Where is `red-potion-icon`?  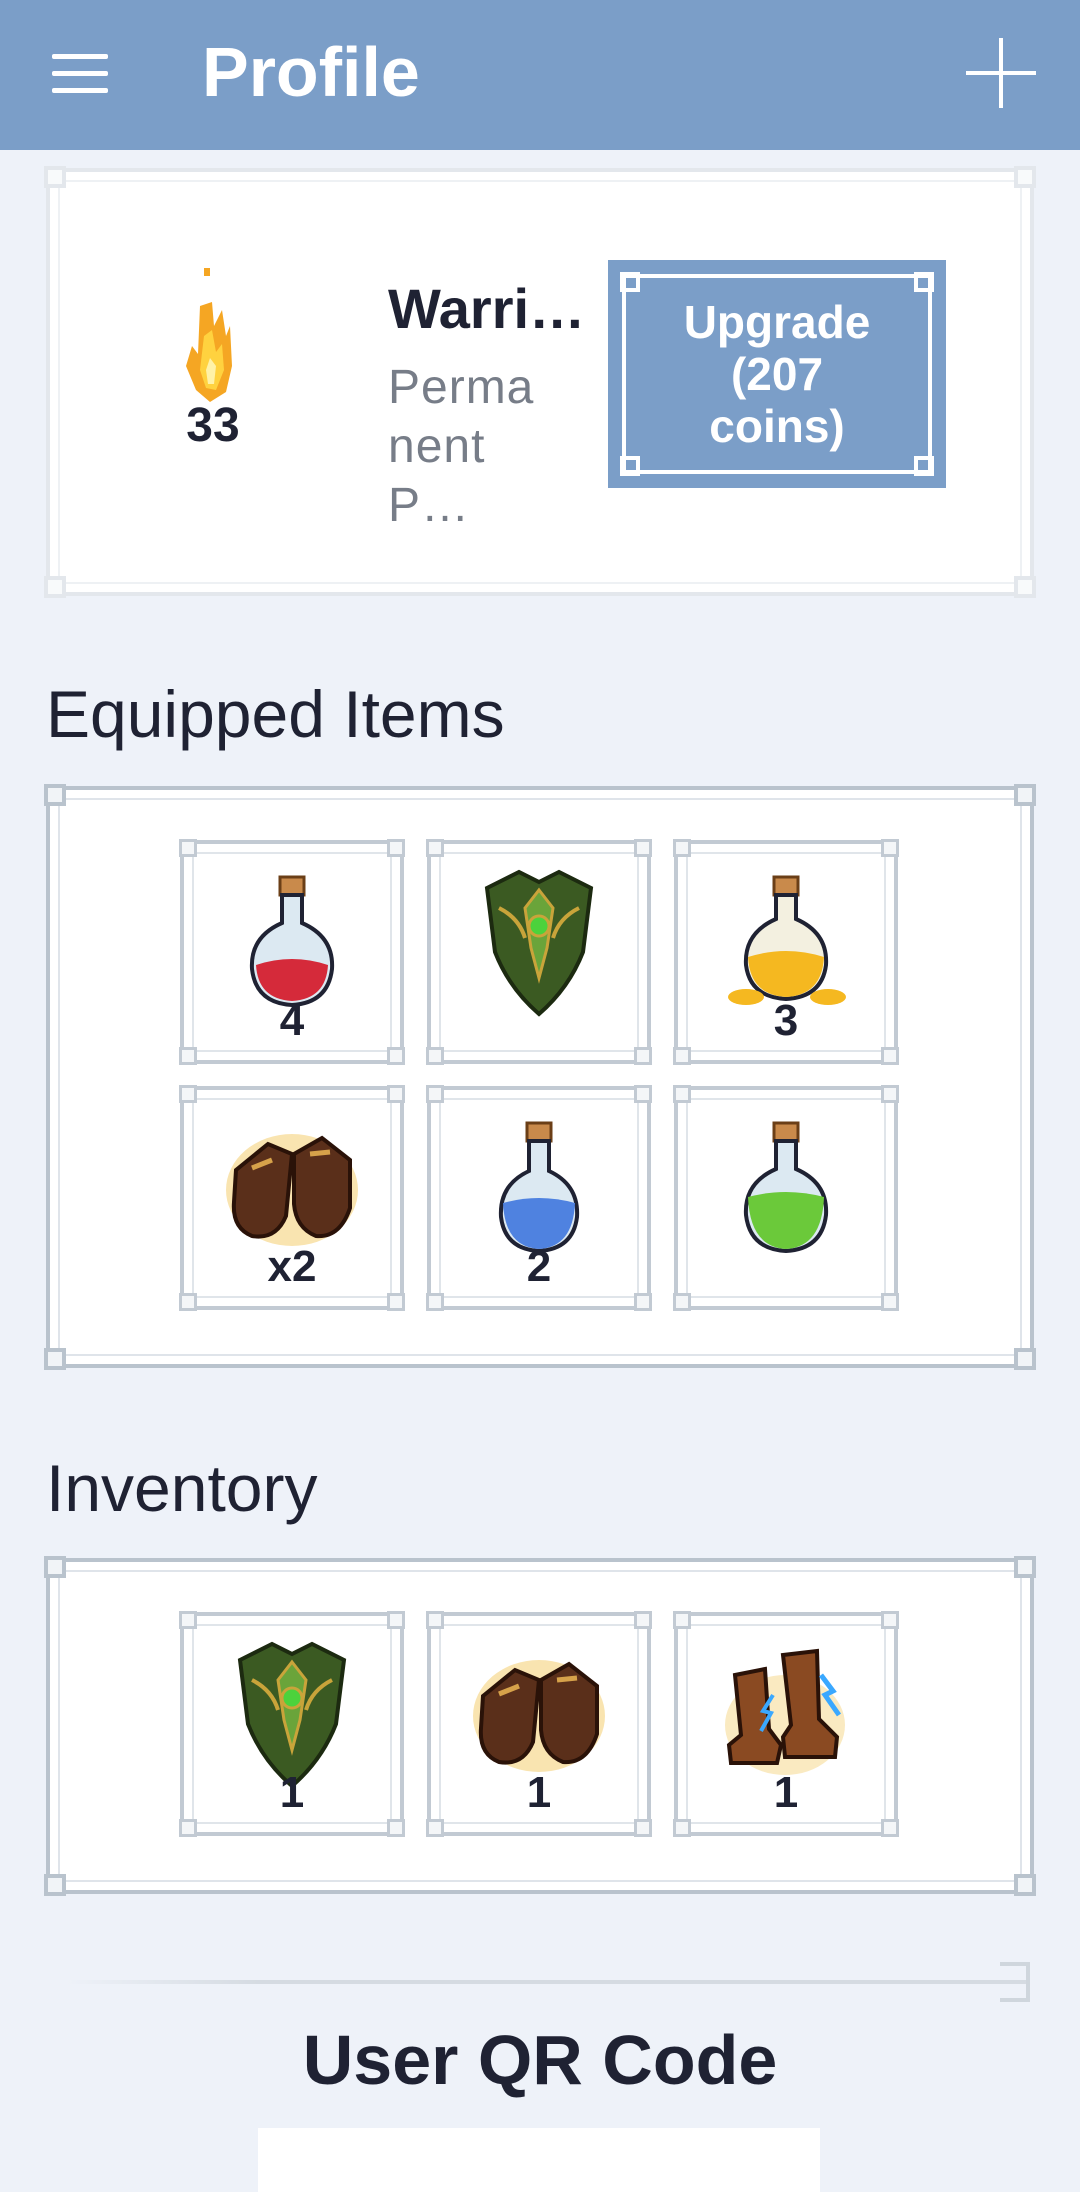 red-potion-icon is located at coordinates (292, 941).